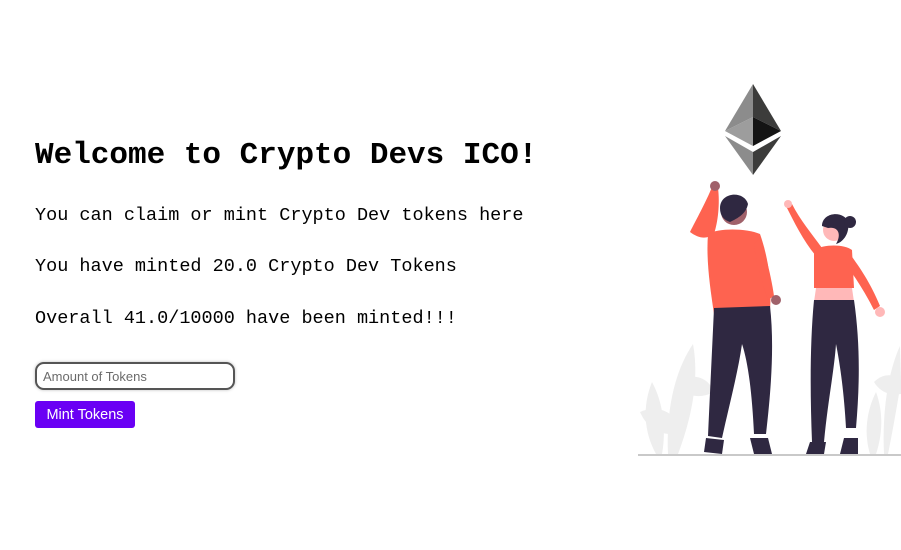 This screenshot has width=901, height=550. Describe the element at coordinates (735, 317) in the screenshot. I see `man-figure` at that location.